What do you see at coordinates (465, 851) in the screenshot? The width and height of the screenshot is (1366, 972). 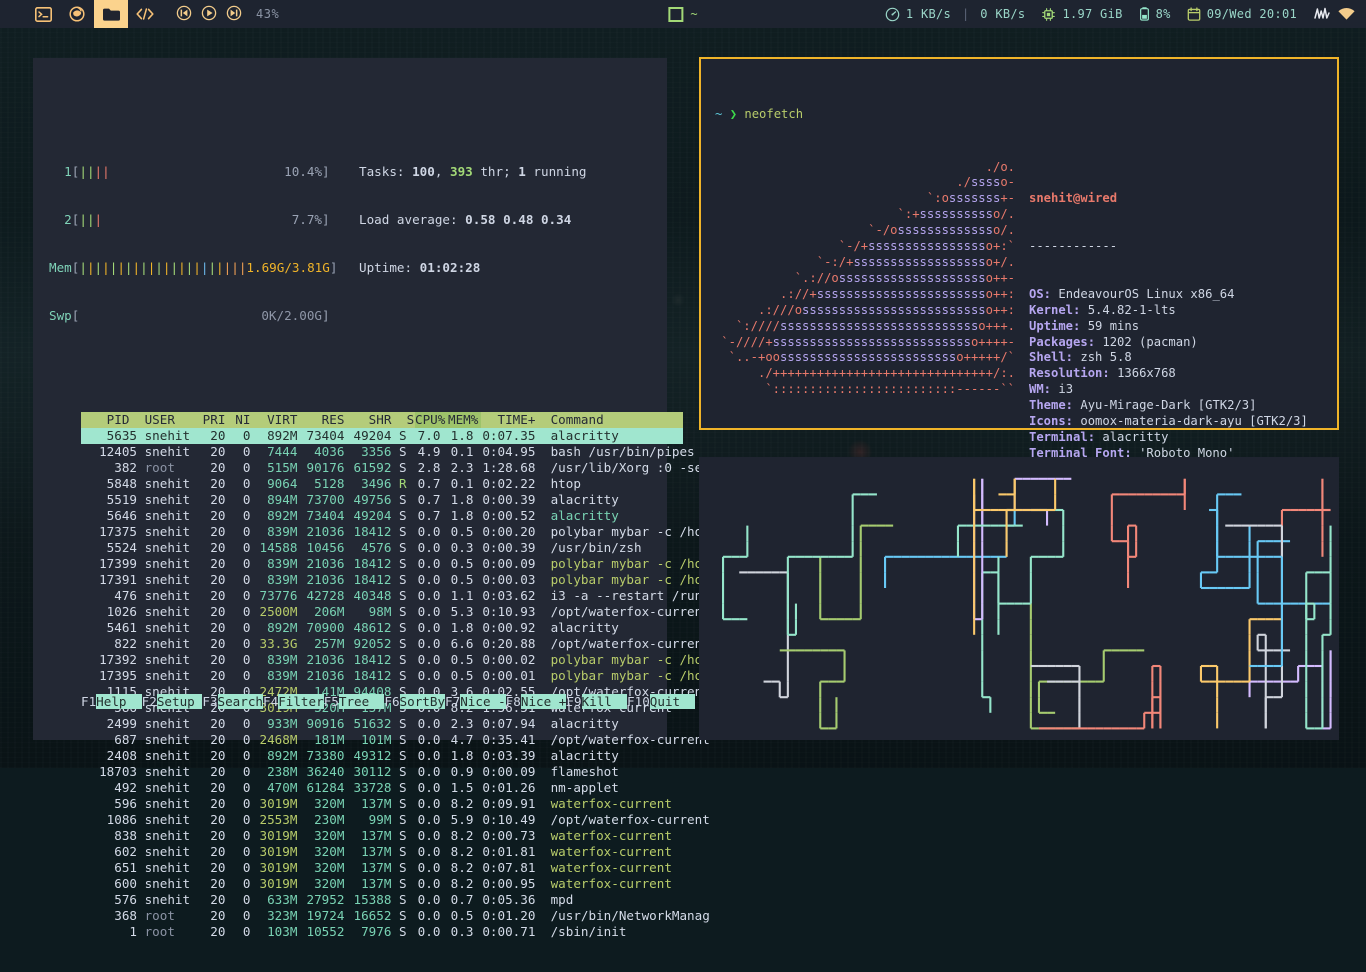 I see `cell-mem: 8.2` at bounding box center [465, 851].